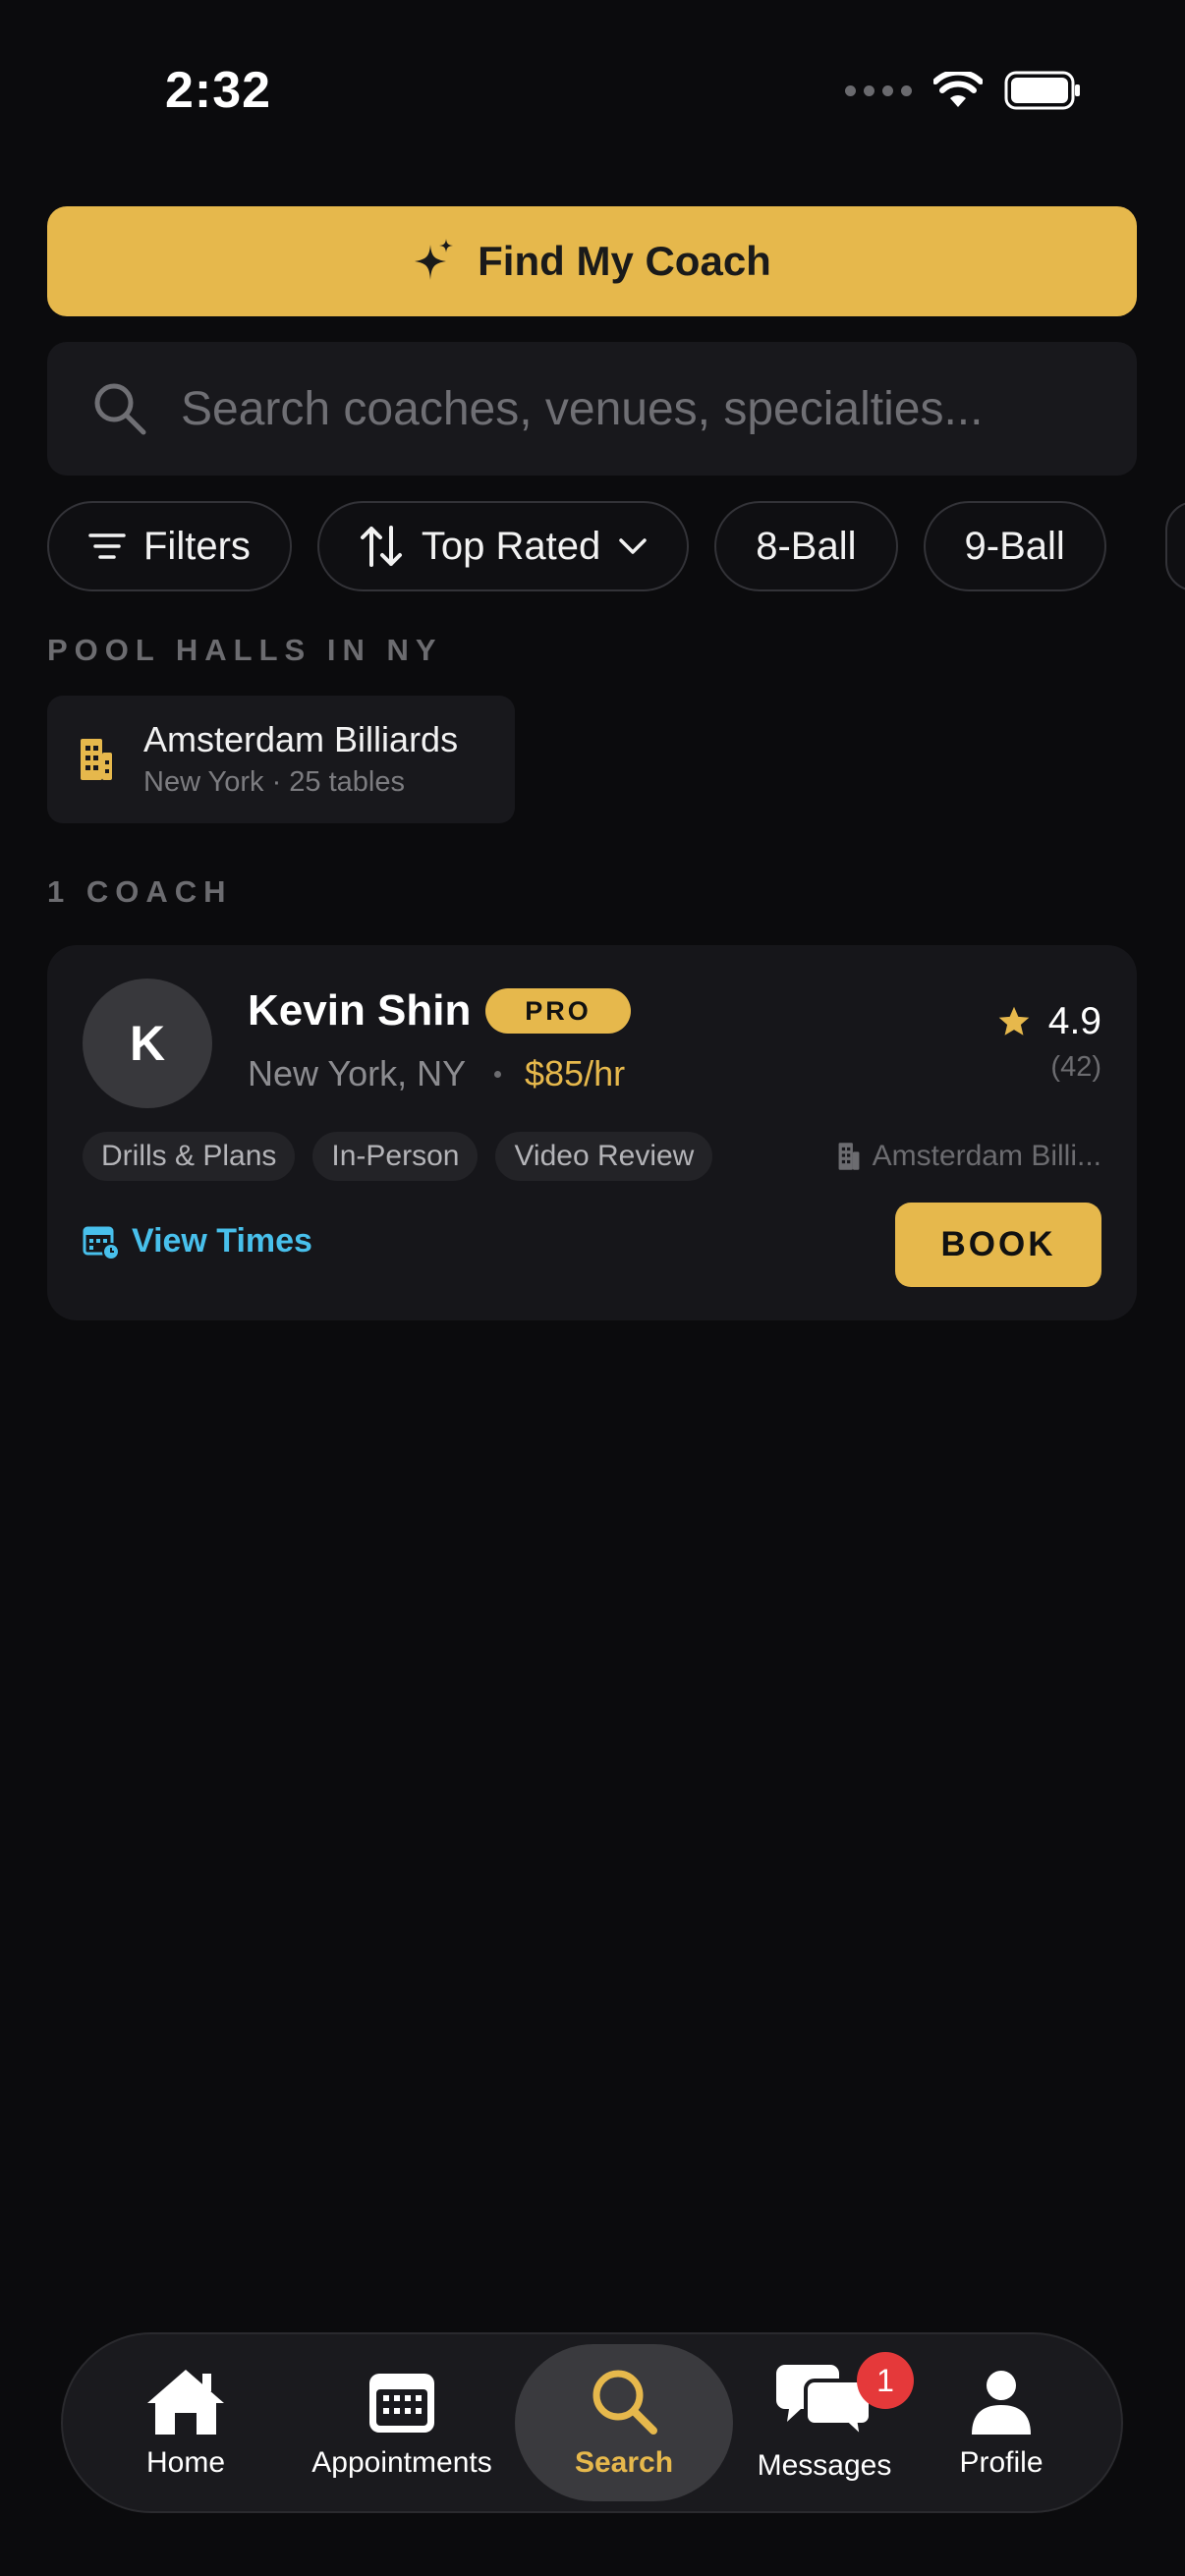 This screenshot has height=2576, width=1185. Describe the element at coordinates (197, 546) in the screenshot. I see `filters-chip-label: Filters` at that location.